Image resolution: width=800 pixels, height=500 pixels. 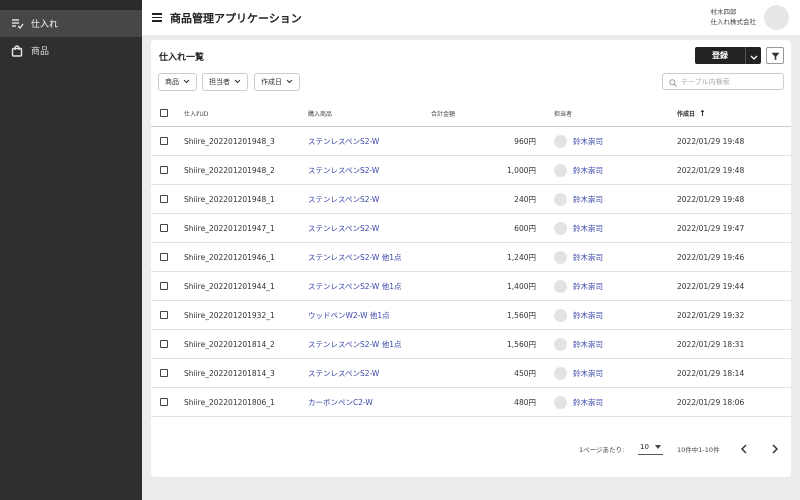 I want to click on cell-amount: 240円, so click(x=525, y=199).